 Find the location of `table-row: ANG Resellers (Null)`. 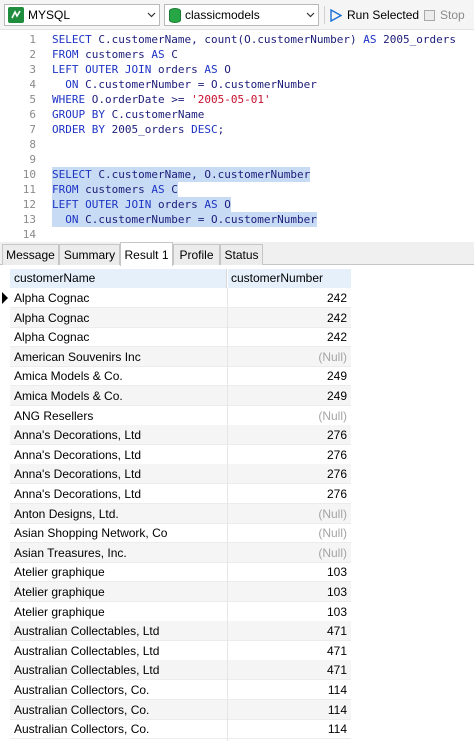

table-row: ANG Resellers (Null) is located at coordinates (180, 416).